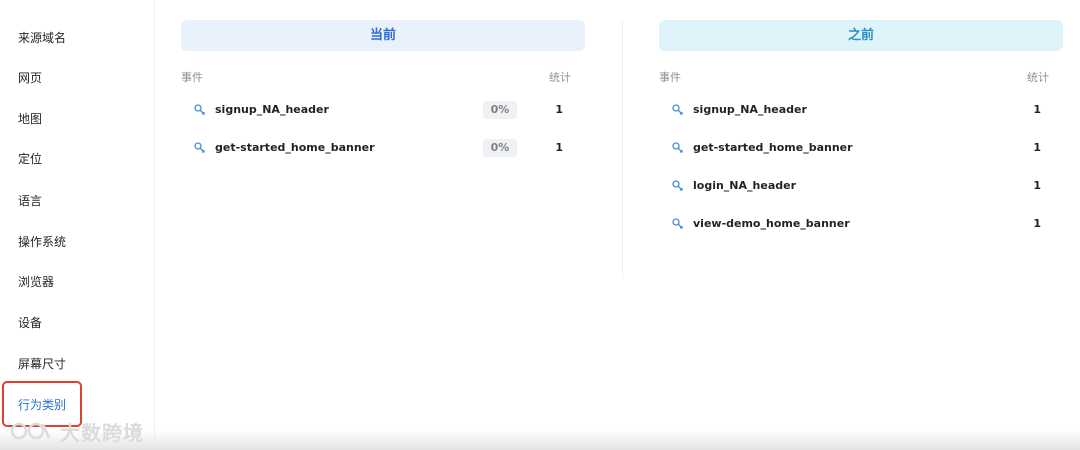 This screenshot has width=1080, height=450. Describe the element at coordinates (77, 282) in the screenshot. I see `sidebar-item-browser: 浏览器` at that location.